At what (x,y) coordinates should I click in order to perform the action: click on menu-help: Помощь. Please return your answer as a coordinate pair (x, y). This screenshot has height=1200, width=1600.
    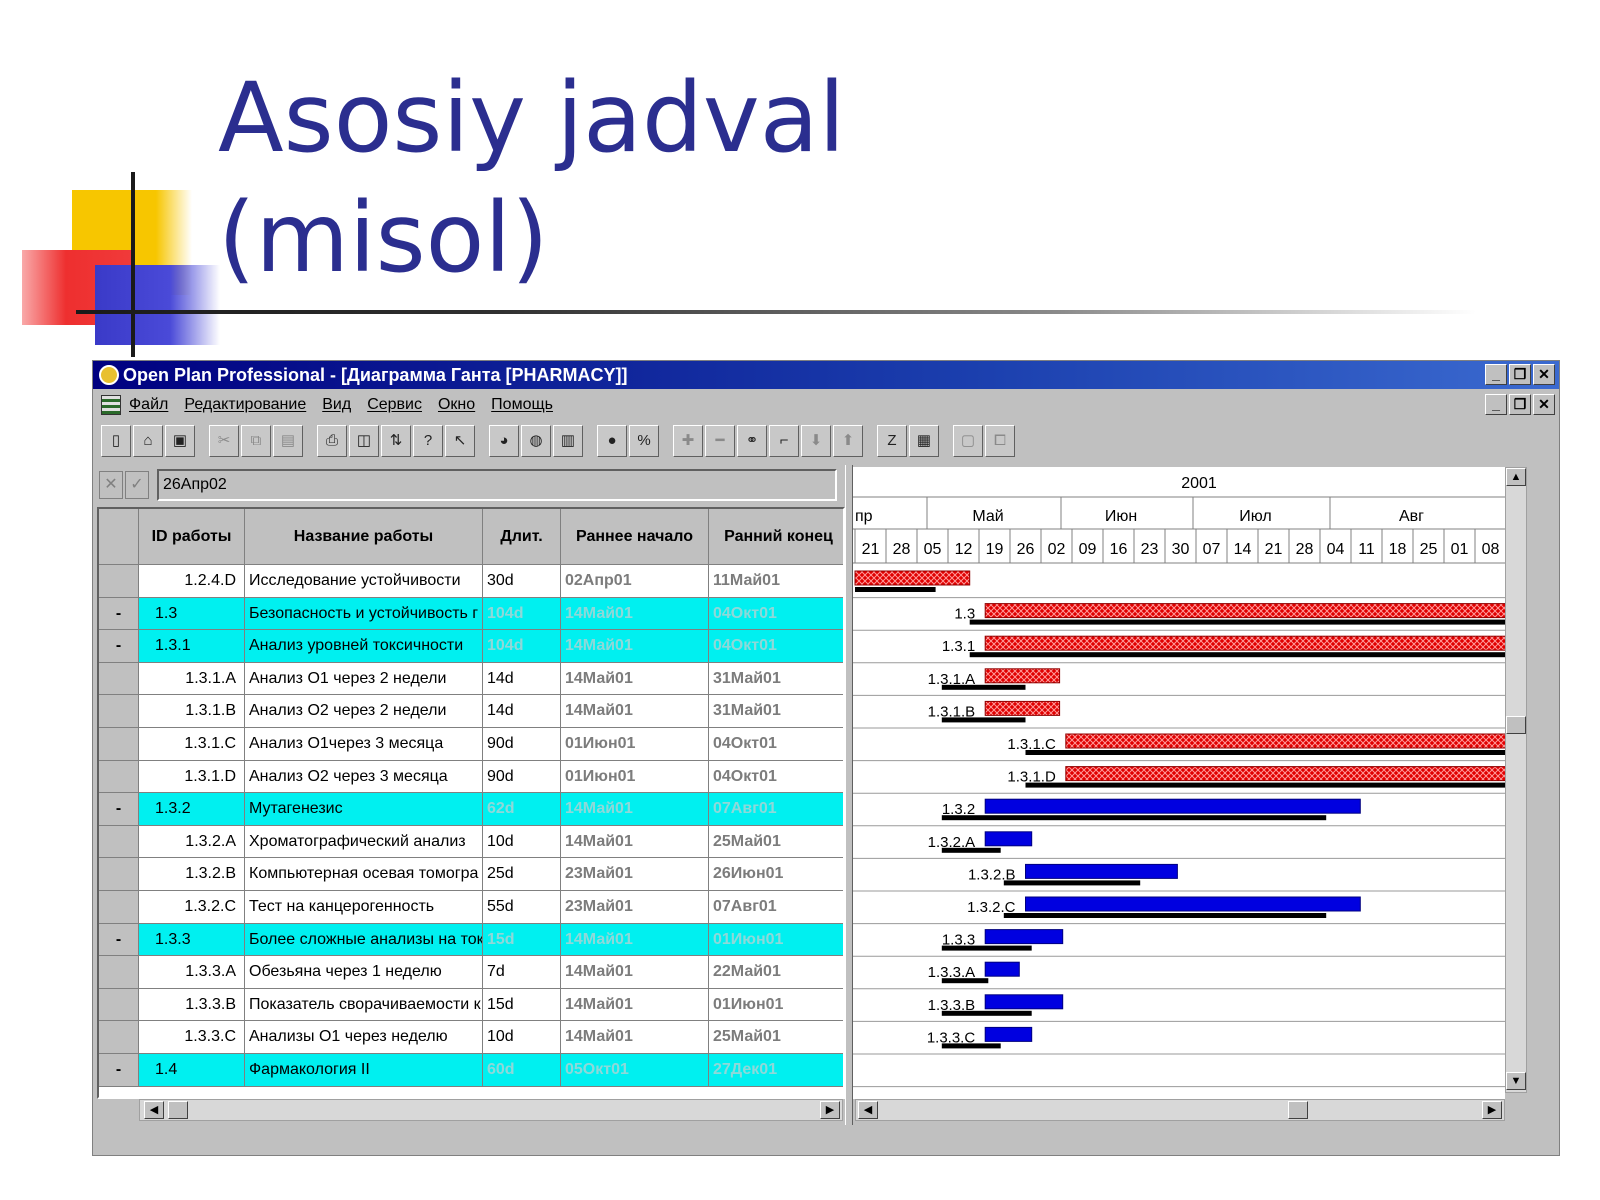
    Looking at the image, I should click on (522, 405).